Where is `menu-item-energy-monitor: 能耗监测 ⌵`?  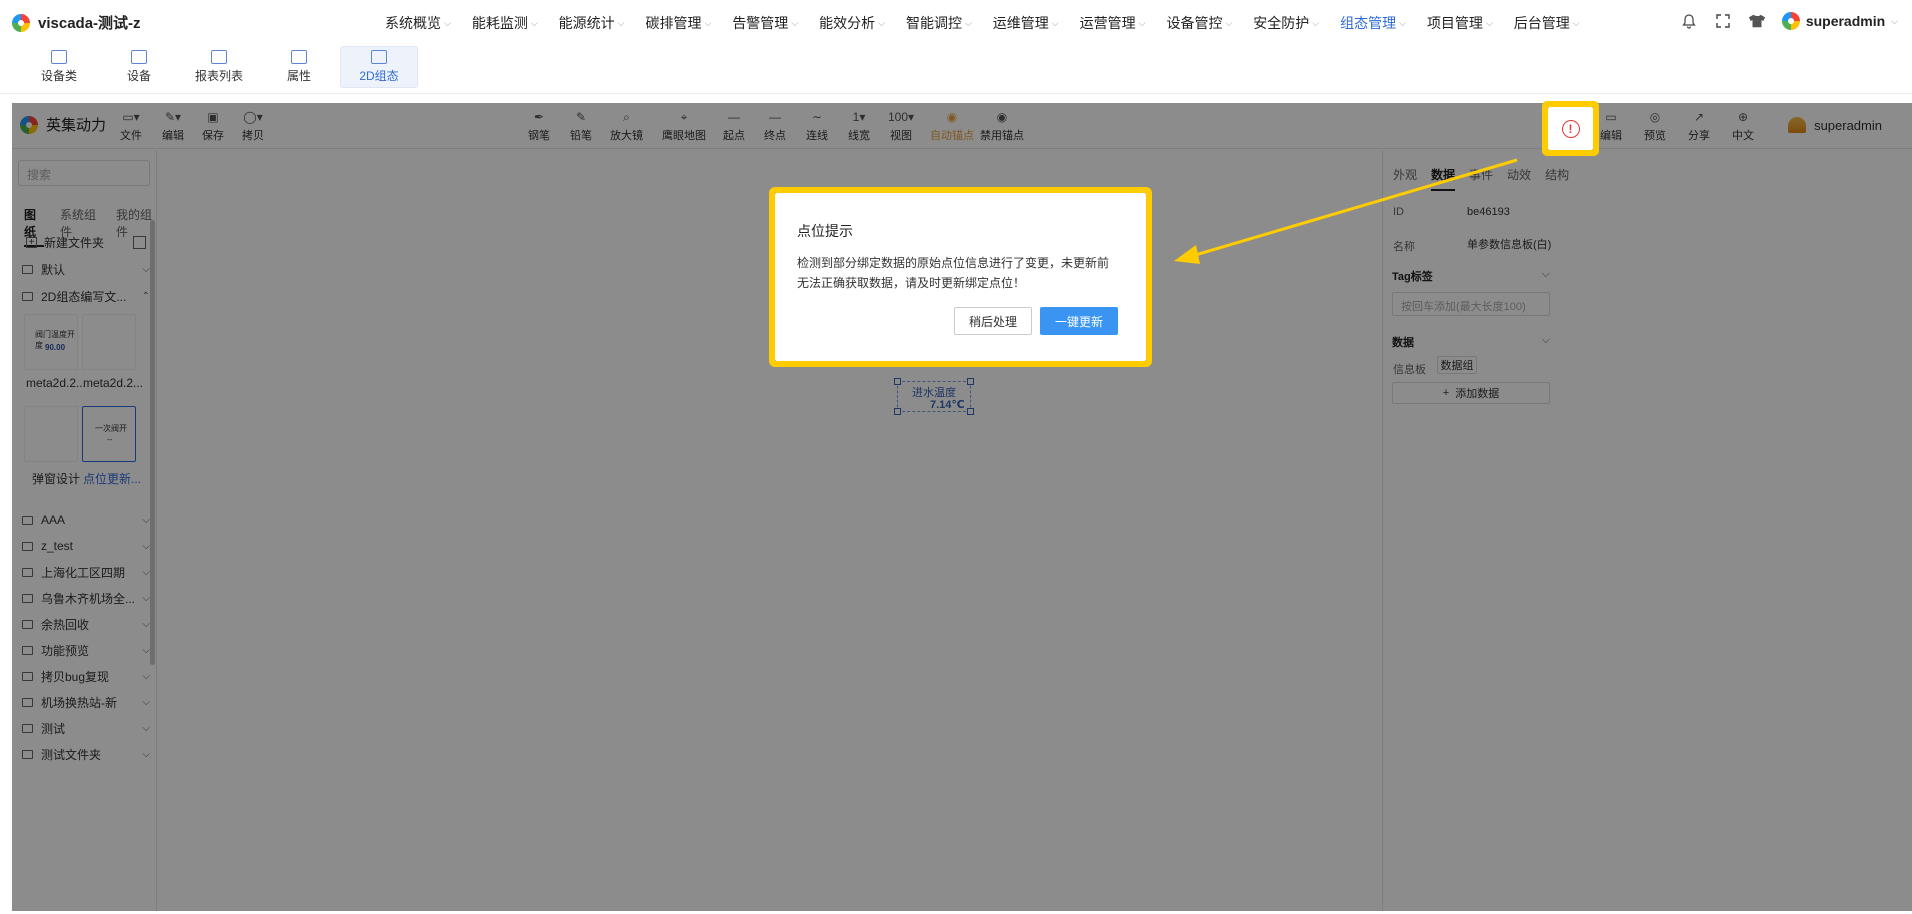
menu-item-energy-monitor: 能耗监测 ⌵ is located at coordinates (505, 23).